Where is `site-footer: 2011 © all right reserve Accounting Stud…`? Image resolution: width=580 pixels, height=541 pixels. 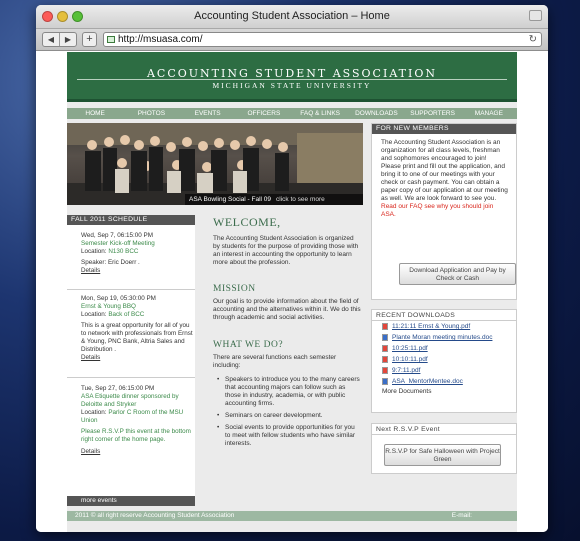
site-footer: 2011 © all right reserve Accounting Stud… is located at coordinates (292, 516).